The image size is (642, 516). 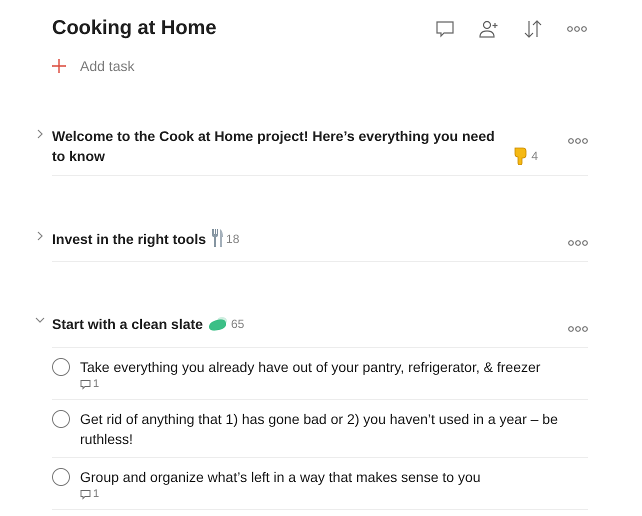 I want to click on task-text: Take everything you already have out of your pantry, refrigerator, & freezer, so click(x=310, y=367).